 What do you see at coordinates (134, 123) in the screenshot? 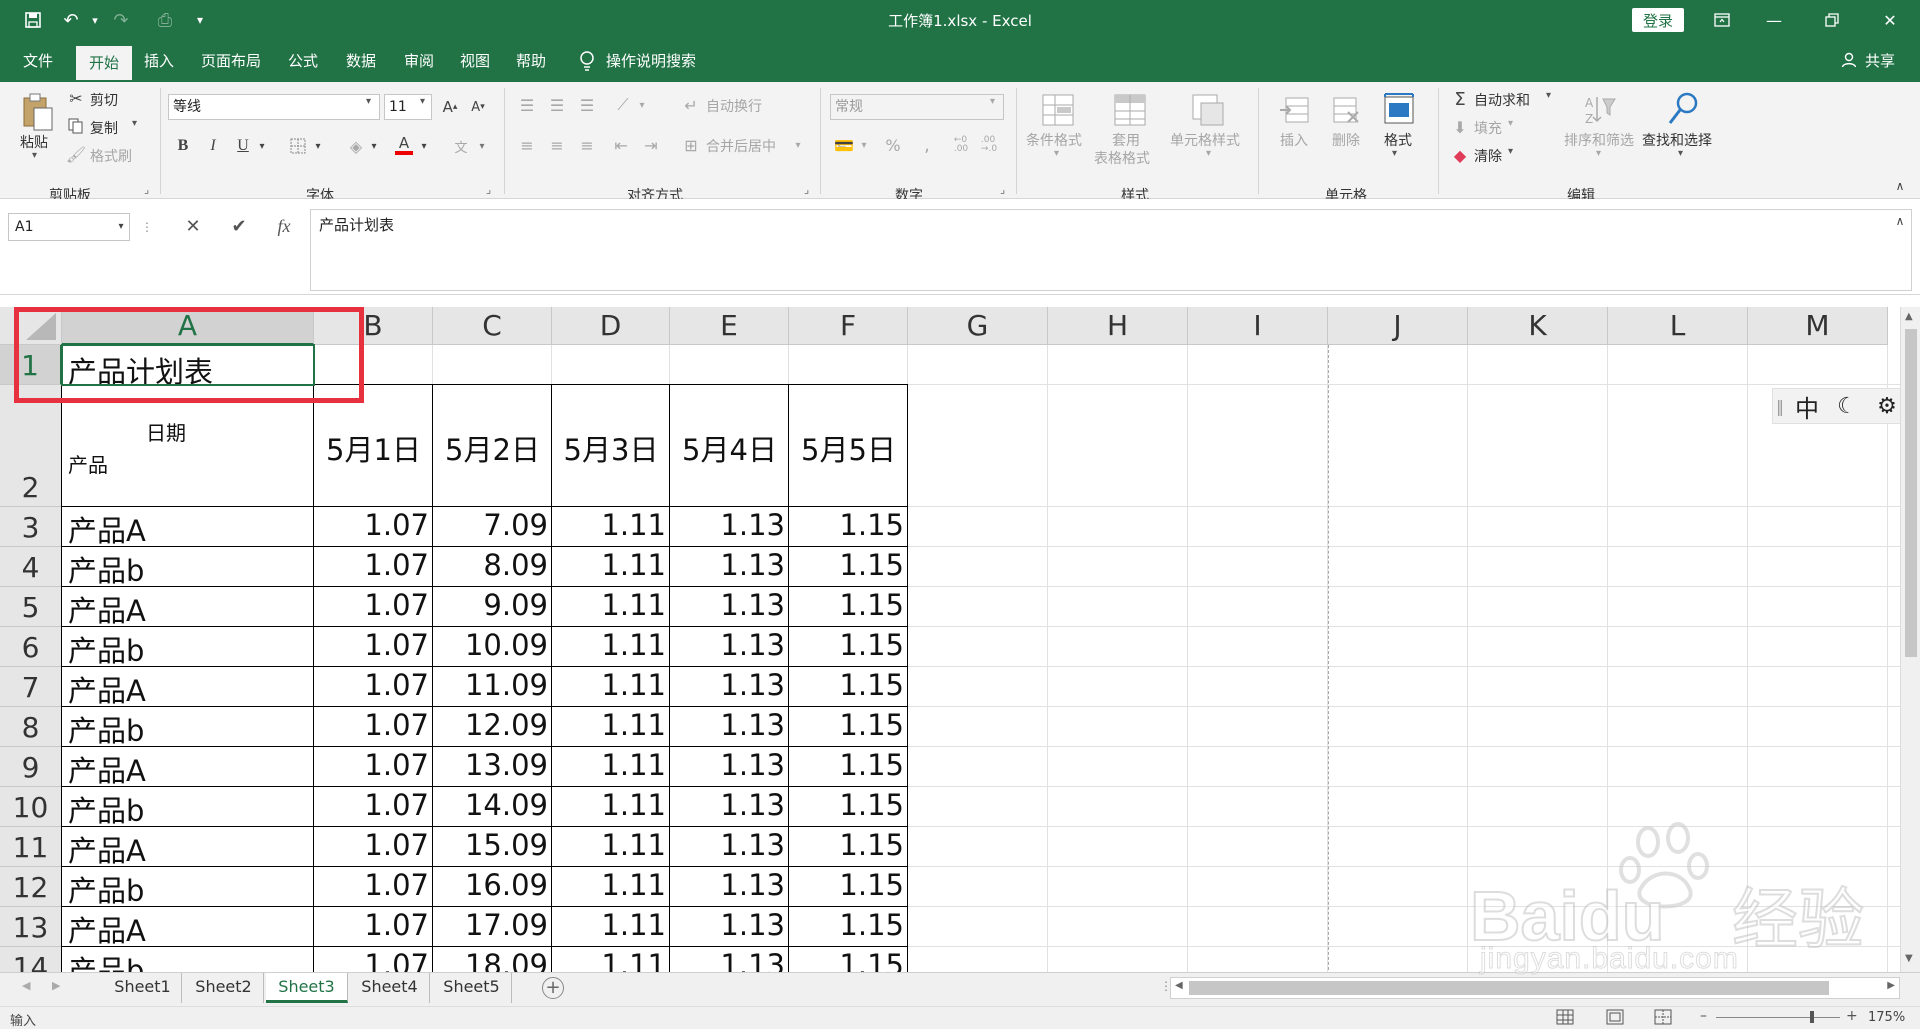
I see `copy-dropdown-icon: ▾` at bounding box center [134, 123].